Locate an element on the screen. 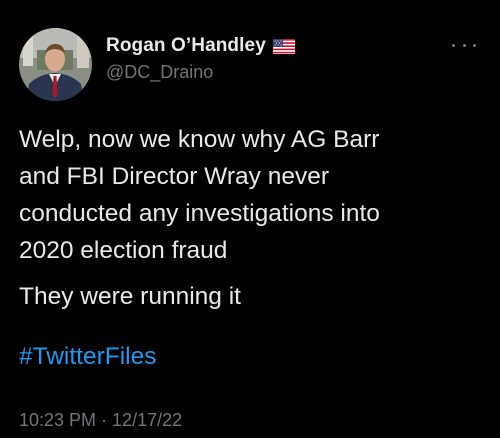 This screenshot has width=500, height=438. tweet-line: conducted any investigations into is located at coordinates (199, 213).